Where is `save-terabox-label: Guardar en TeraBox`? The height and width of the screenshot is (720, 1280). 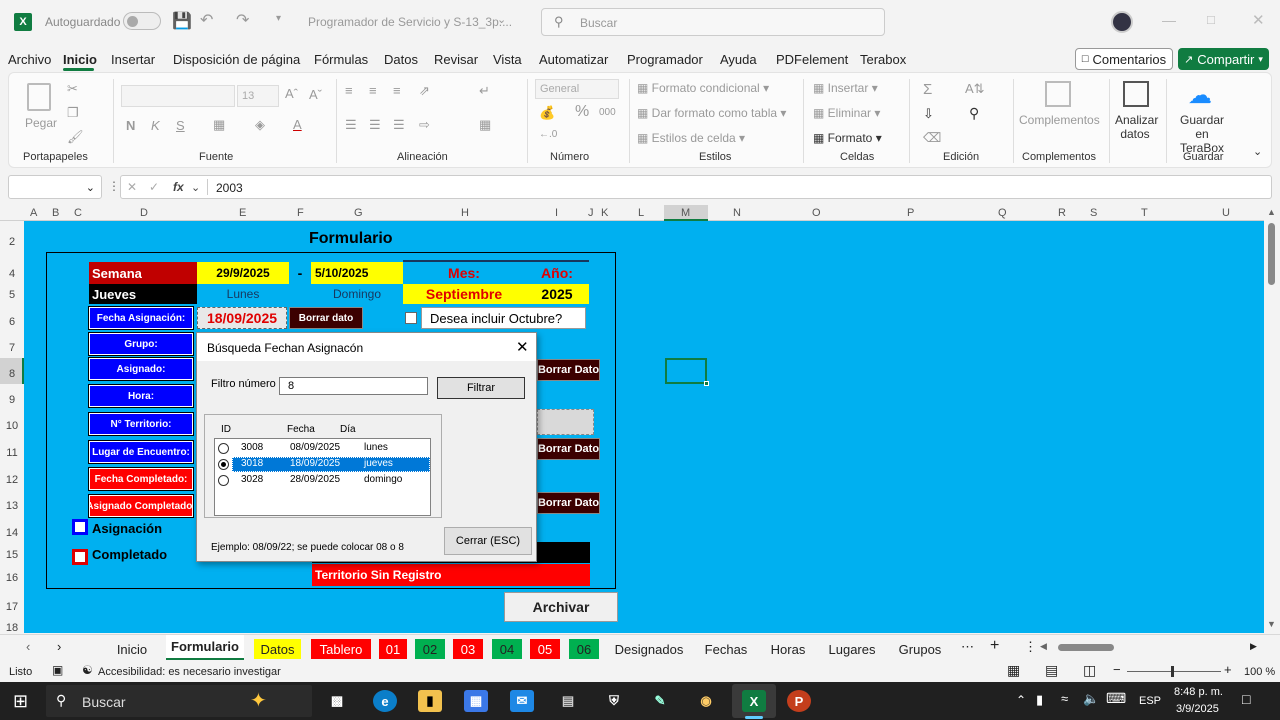 save-terabox-label: Guardar en TeraBox is located at coordinates (1202, 134).